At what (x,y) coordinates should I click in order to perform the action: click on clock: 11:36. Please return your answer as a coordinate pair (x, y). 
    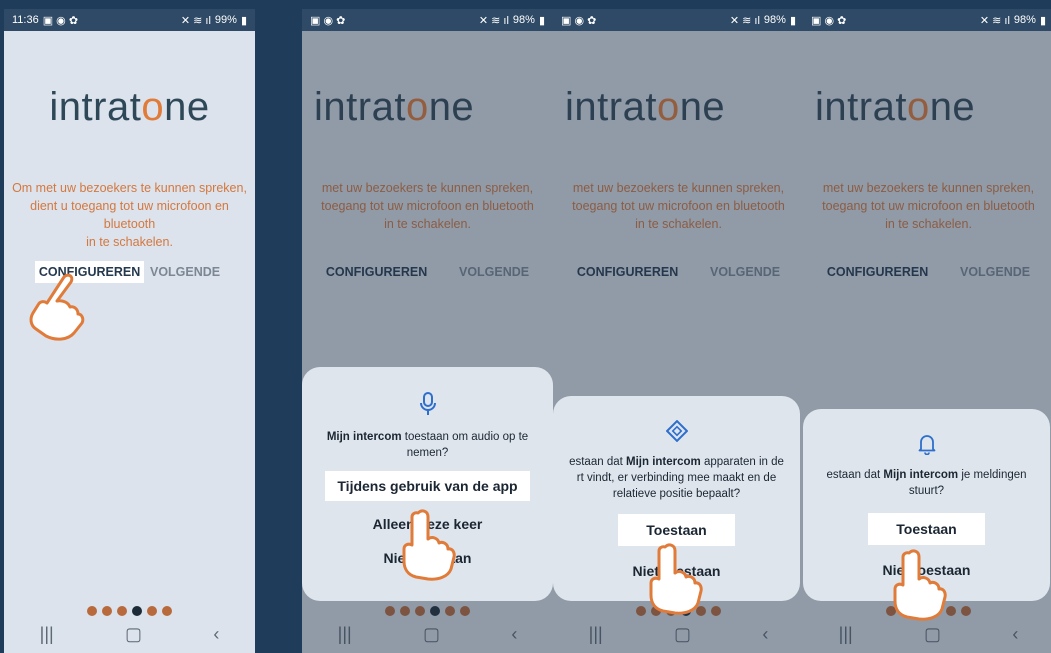
    Looking at the image, I should click on (25, 20).